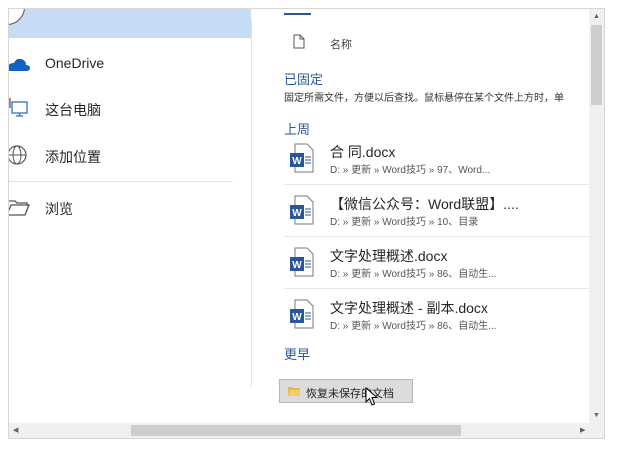 This screenshot has height=452, width=618. Describe the element at coordinates (341, 45) in the screenshot. I see `column-header-name: 名称` at that location.